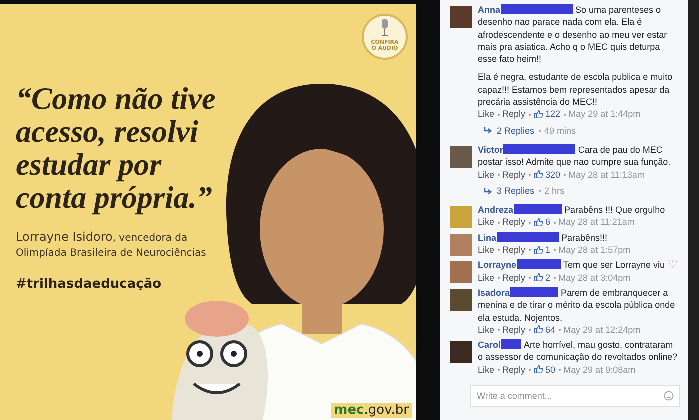  I want to click on comment-time: May 29 at 1:44pm, so click(604, 114).